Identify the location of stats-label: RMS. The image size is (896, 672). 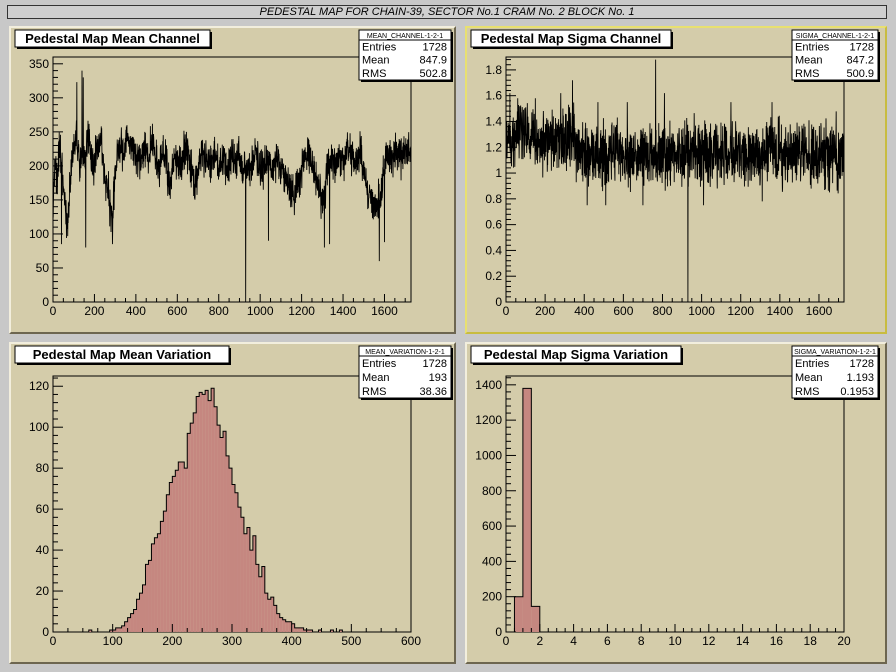
(807, 392).